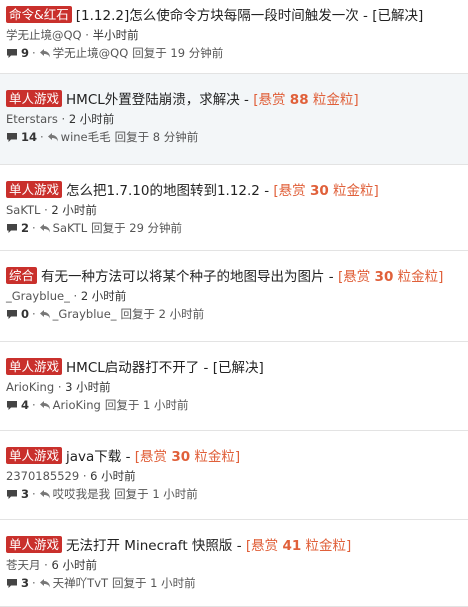 The width and height of the screenshot is (468, 607). Describe the element at coordinates (234, 494) in the screenshot. I see `topic-stats: 3 · 哎哎我是我 回复于 1 小时前` at that location.